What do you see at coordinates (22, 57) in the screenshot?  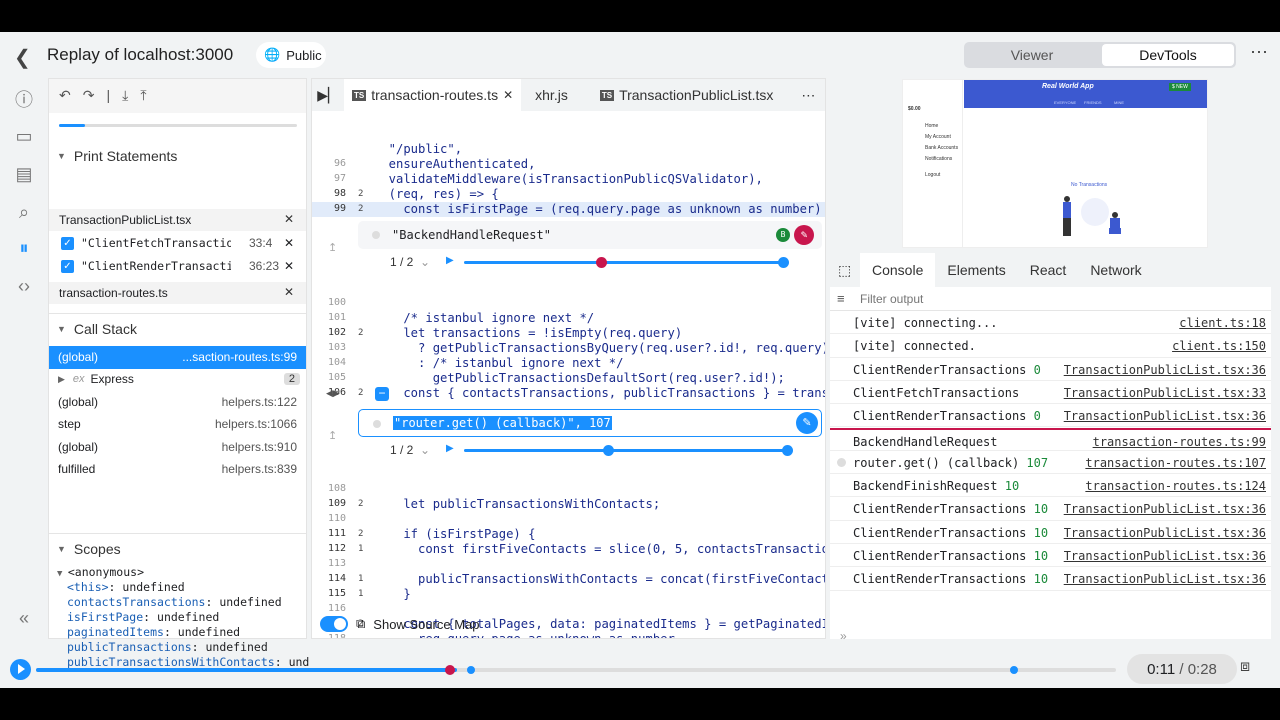 I see `back-arrow-icon: ❮` at bounding box center [22, 57].